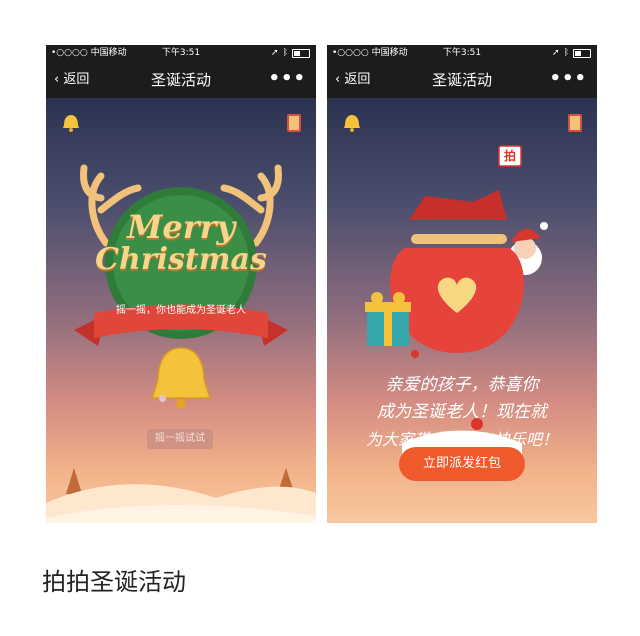  Describe the element at coordinates (180, 439) in the screenshot. I see `shake-button: 摇一摇试试` at that location.